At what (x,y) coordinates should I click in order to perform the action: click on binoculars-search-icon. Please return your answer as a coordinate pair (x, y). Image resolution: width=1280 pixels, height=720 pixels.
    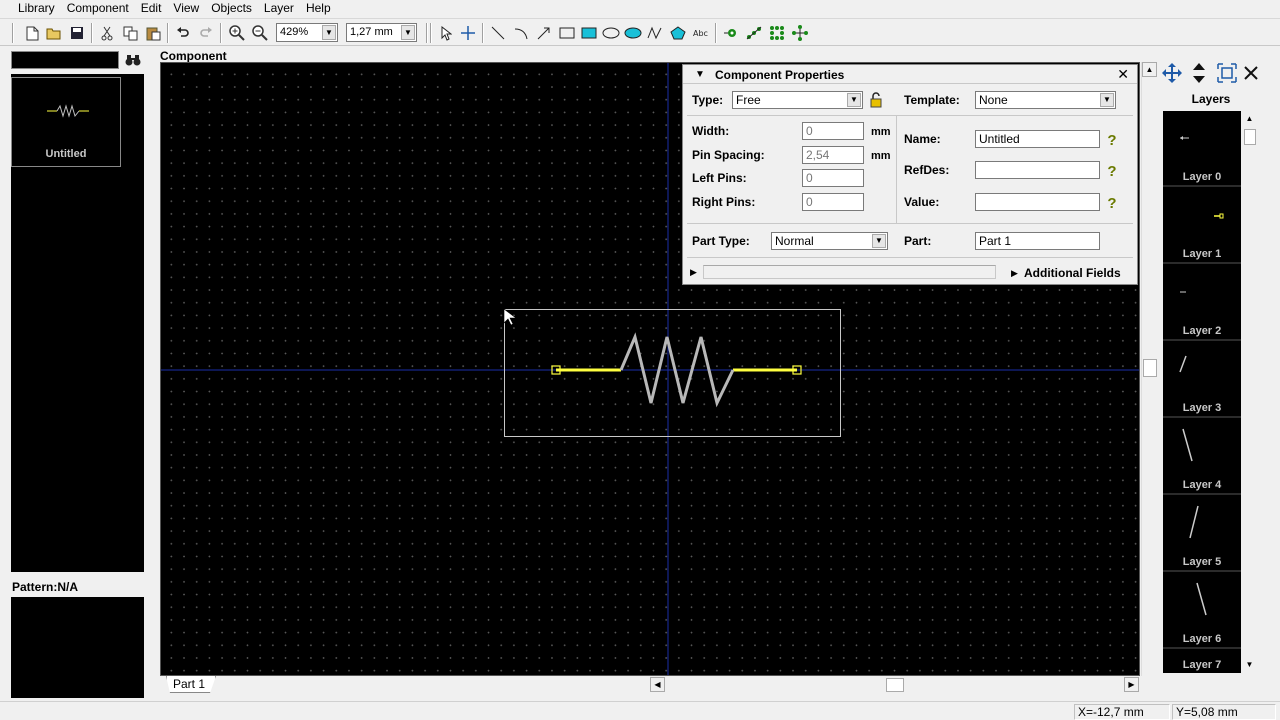
    Looking at the image, I should click on (133, 60).